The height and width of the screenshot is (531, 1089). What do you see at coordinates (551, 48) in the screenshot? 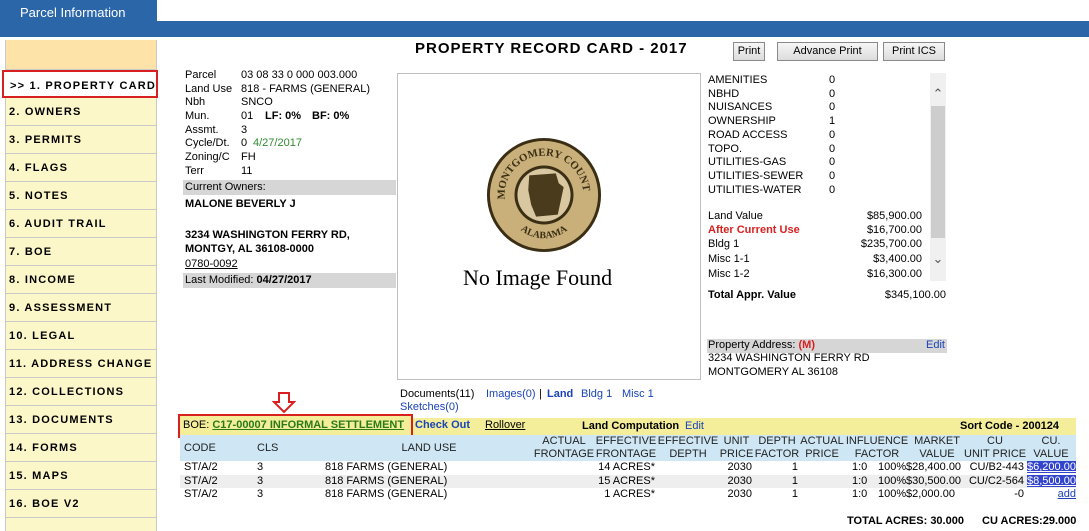
I see `page-title: PROPERTY RECORD CARD - 2017` at bounding box center [551, 48].